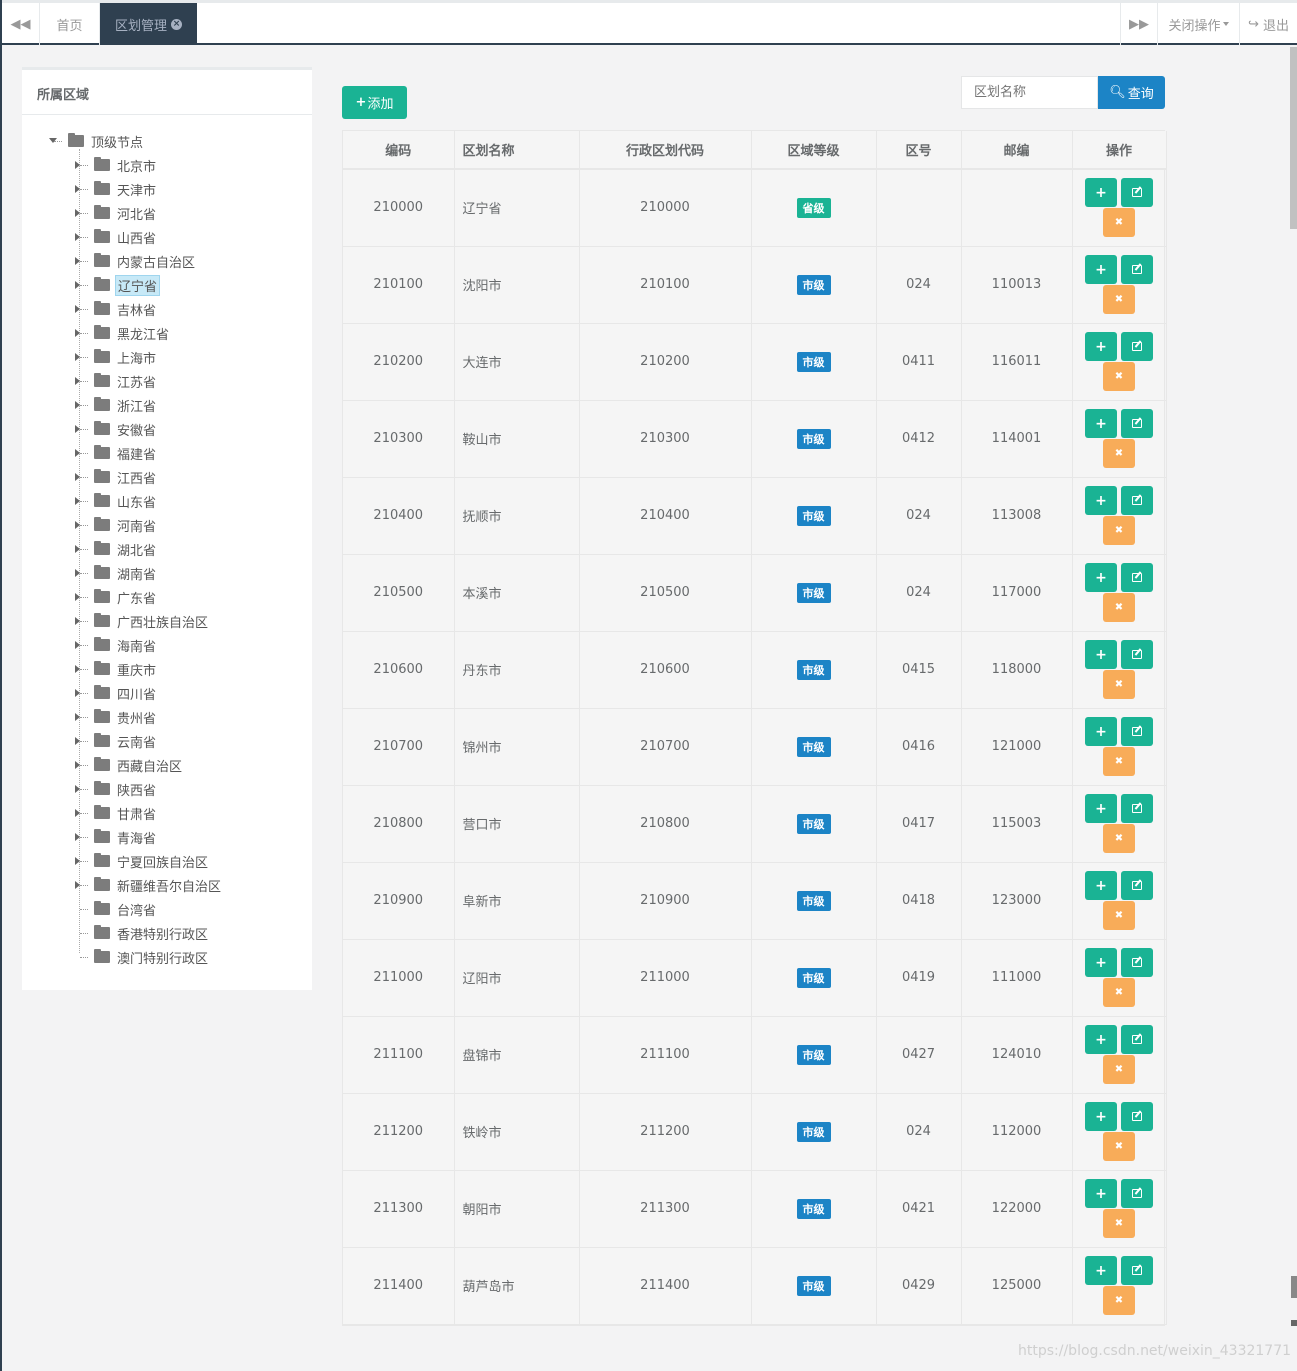 This screenshot has width=1297, height=1371. I want to click on tree-node: 黑龙江省, so click(122, 333).